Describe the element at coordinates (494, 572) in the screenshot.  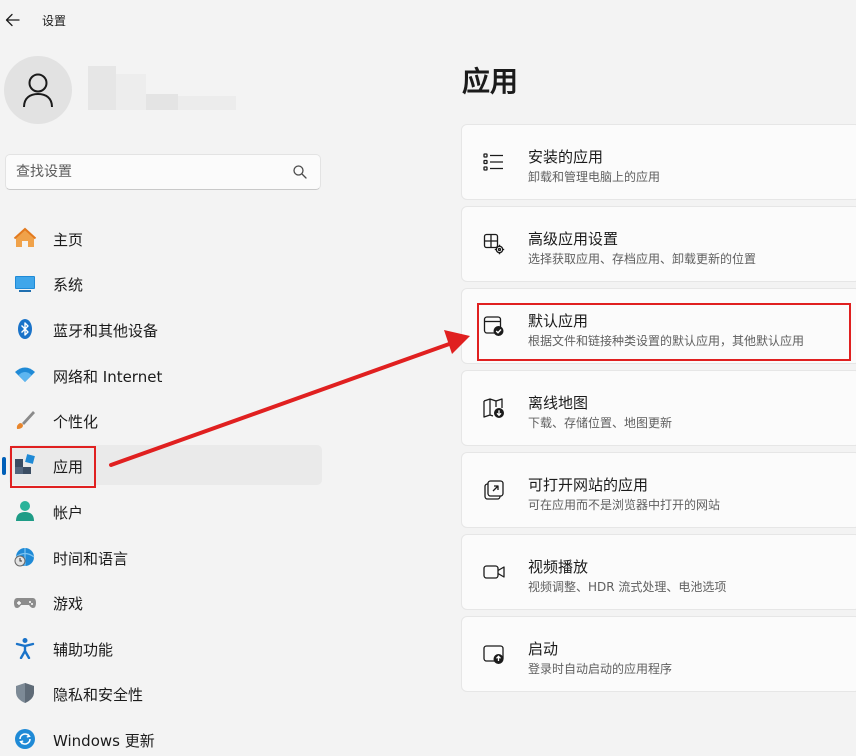
I see `video-camera-icon` at that location.